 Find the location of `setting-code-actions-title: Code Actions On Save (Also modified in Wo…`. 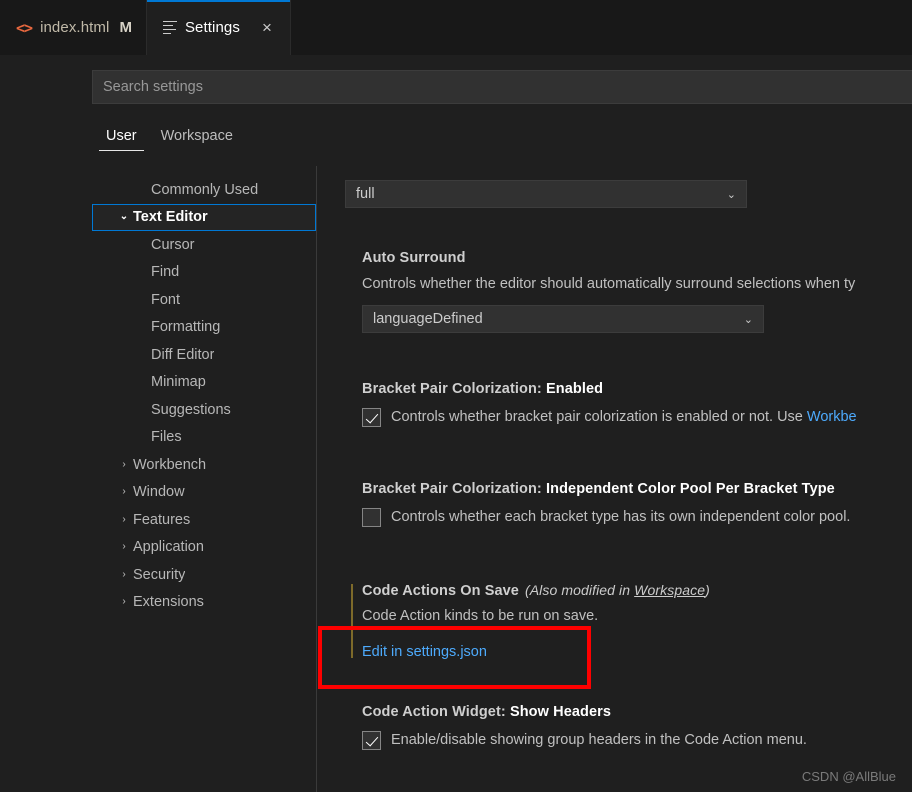

setting-code-actions-title: Code Actions On Save (Also modified in Wo… is located at coordinates (536, 590).